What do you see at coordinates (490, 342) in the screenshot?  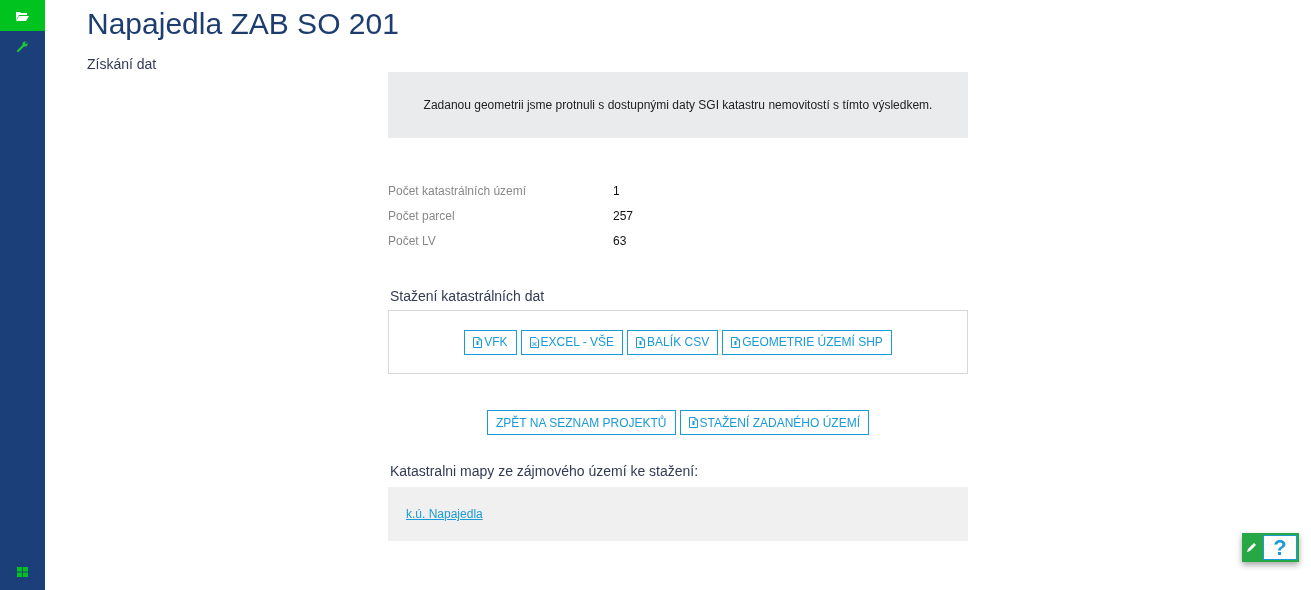 I see `download-button: VFK` at bounding box center [490, 342].